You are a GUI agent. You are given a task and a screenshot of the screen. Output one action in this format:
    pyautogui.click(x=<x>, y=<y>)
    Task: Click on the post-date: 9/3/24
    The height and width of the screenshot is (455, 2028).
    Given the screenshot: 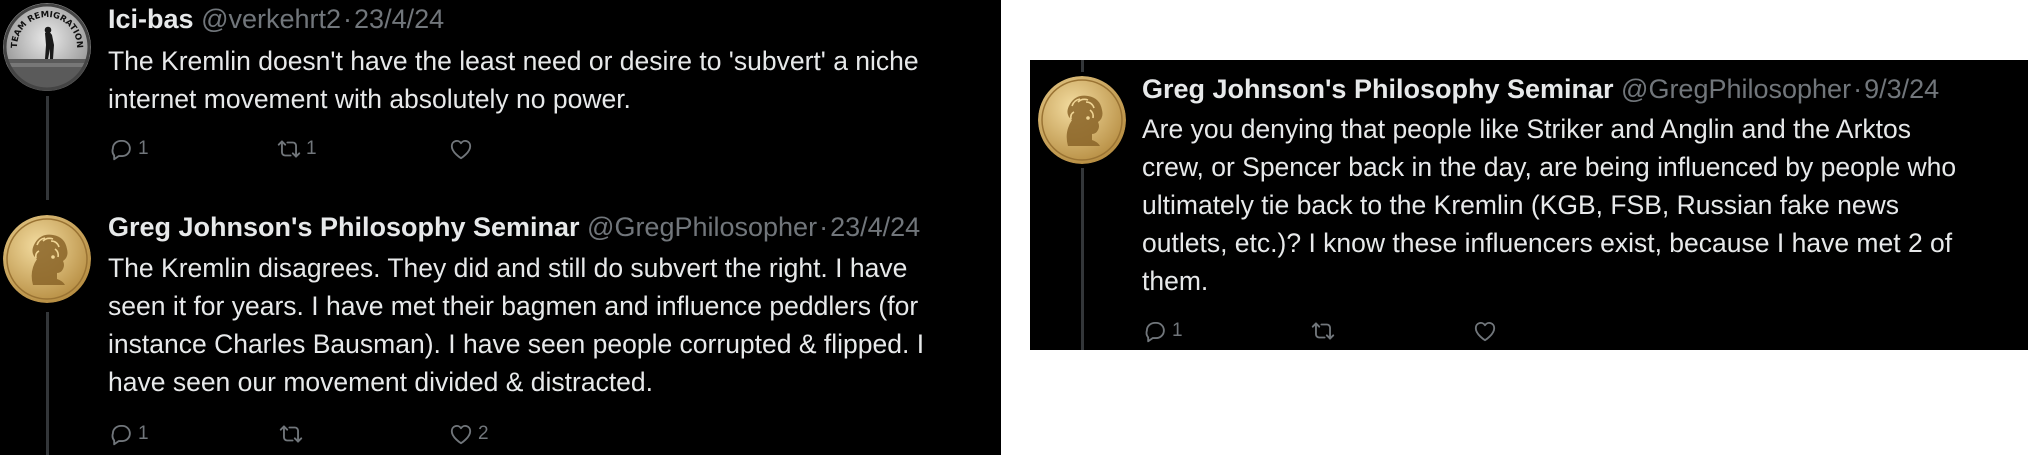 What is the action you would take?
    pyautogui.click(x=1901, y=89)
    